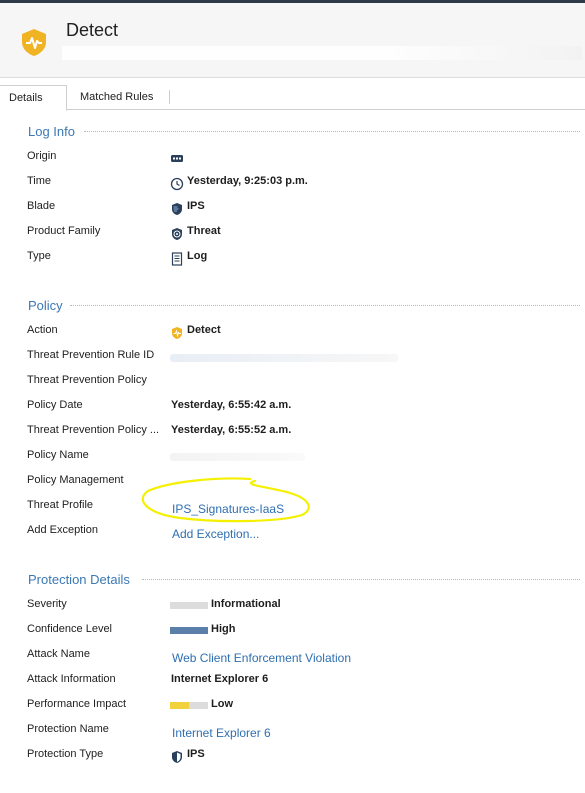  I want to click on threat-icon, so click(177, 234).